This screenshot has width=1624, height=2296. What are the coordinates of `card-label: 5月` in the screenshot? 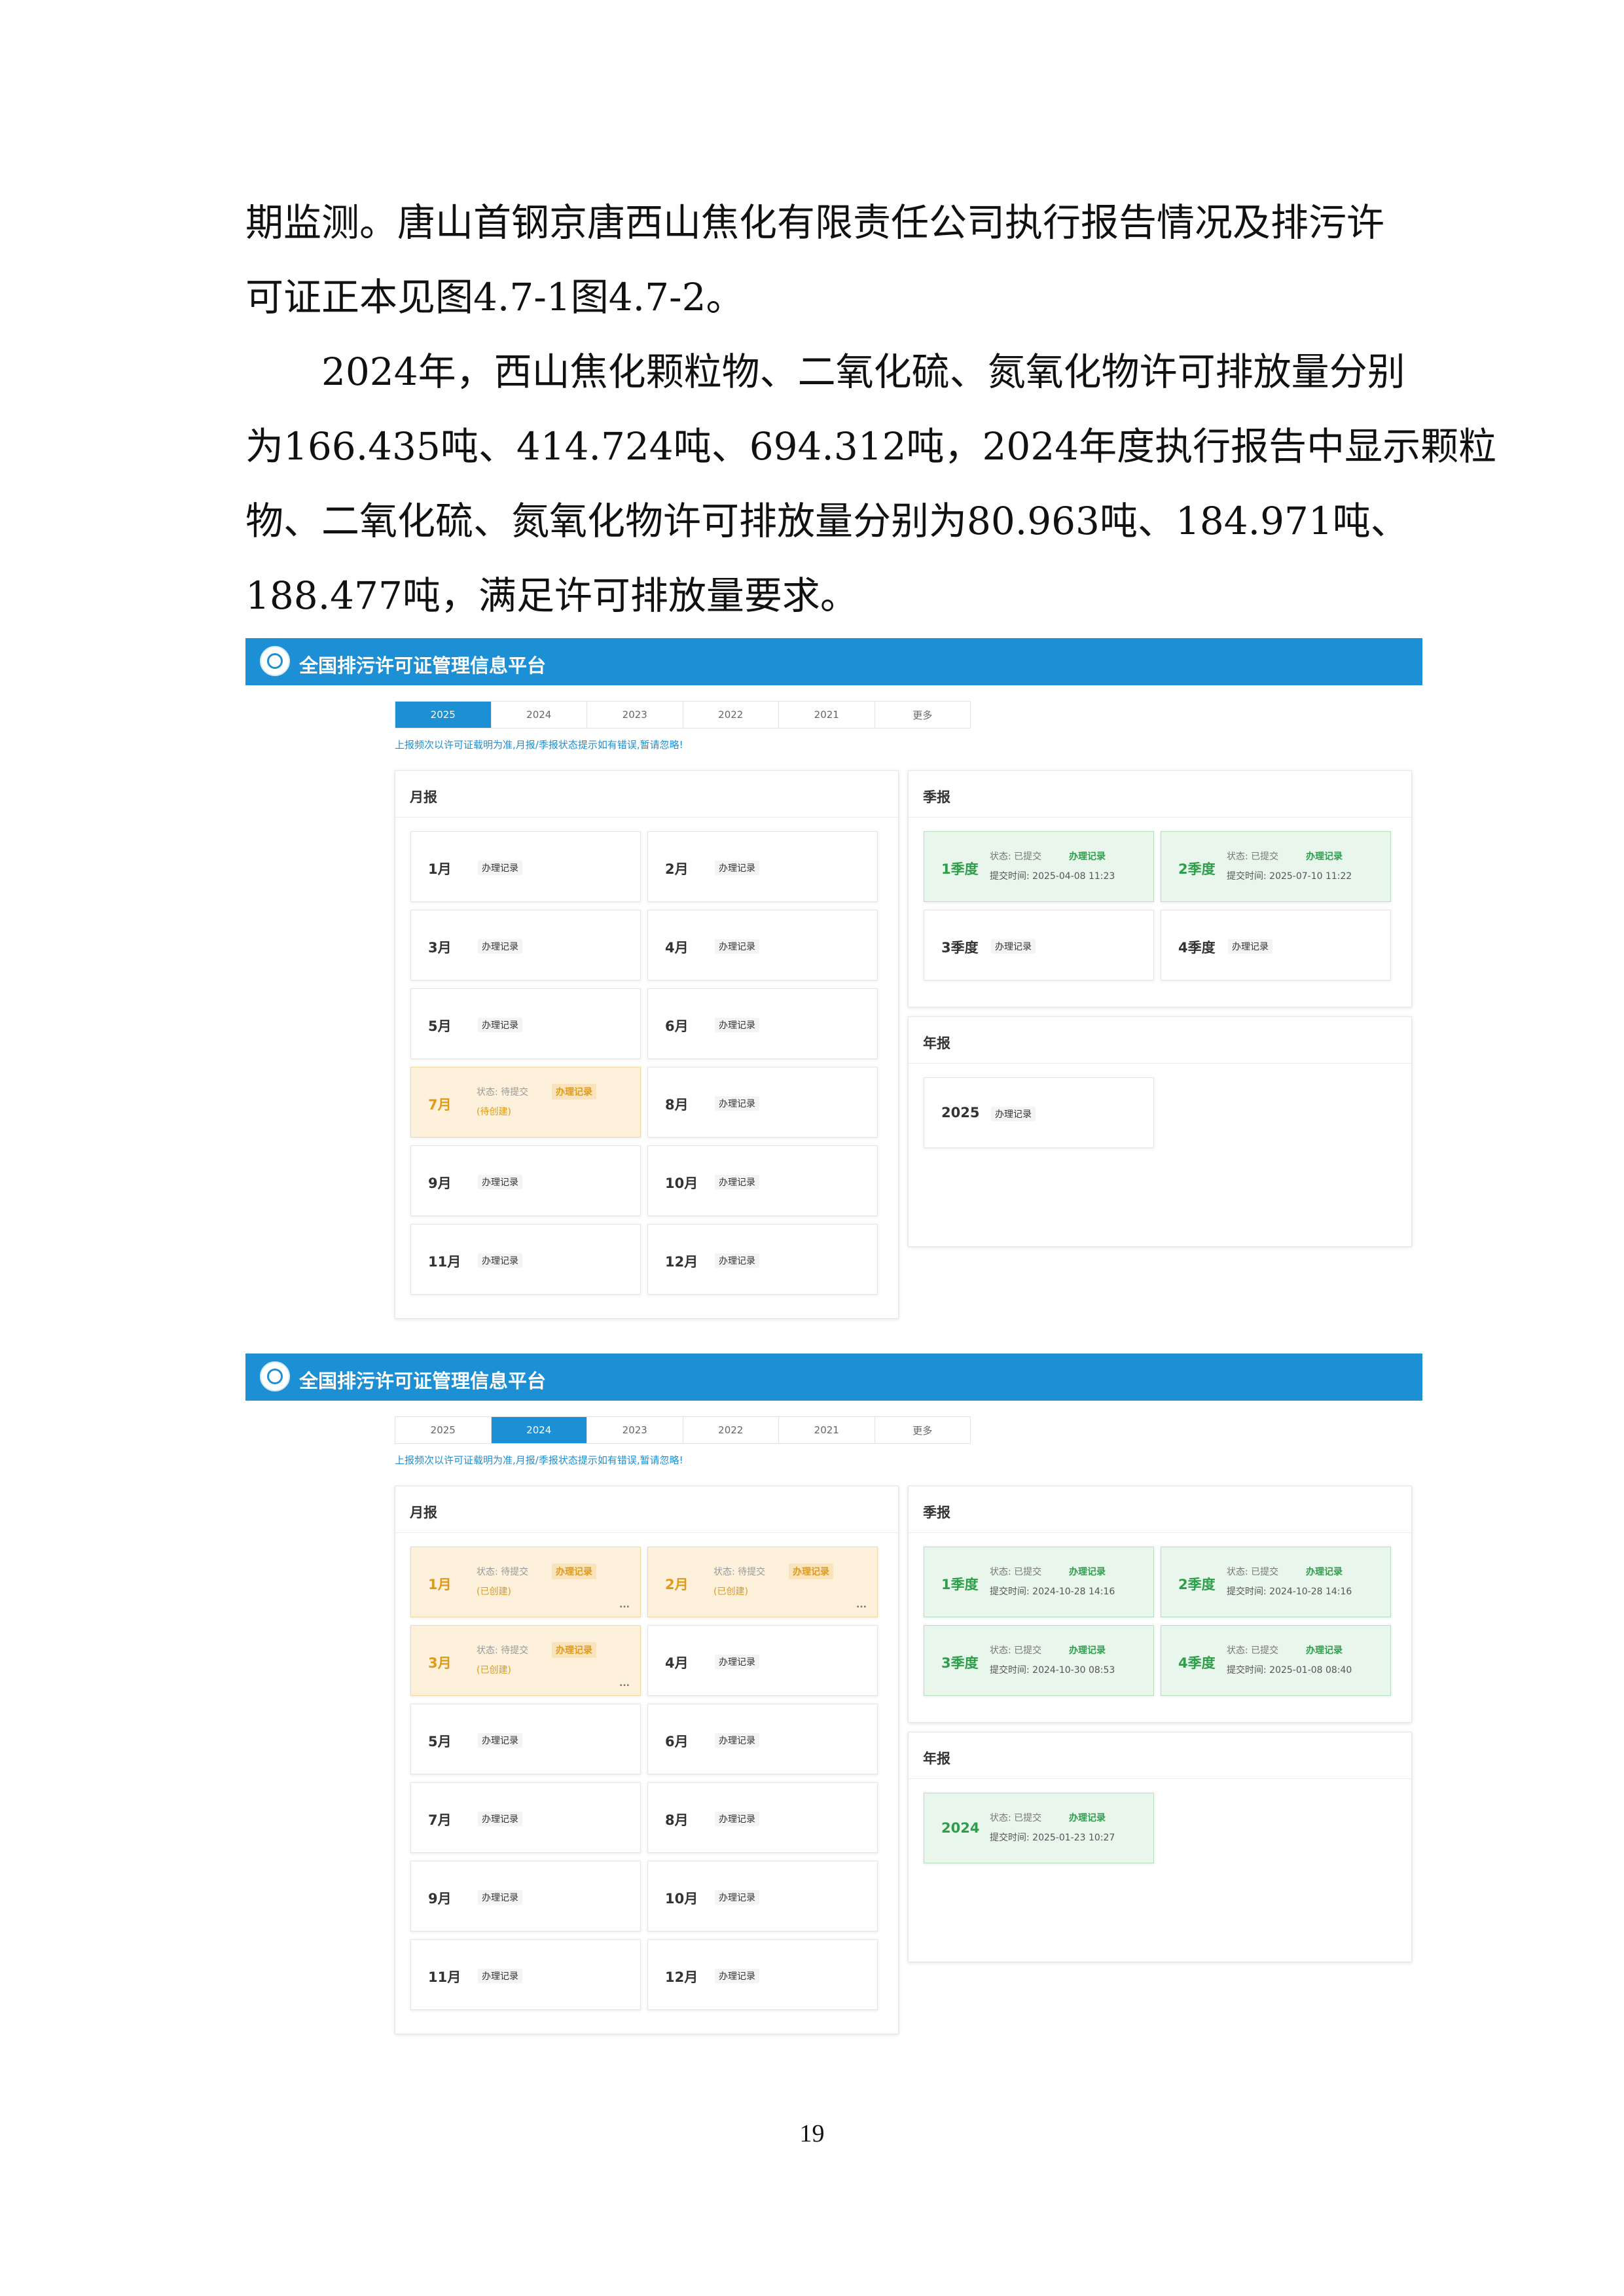 It's located at (440, 1741).